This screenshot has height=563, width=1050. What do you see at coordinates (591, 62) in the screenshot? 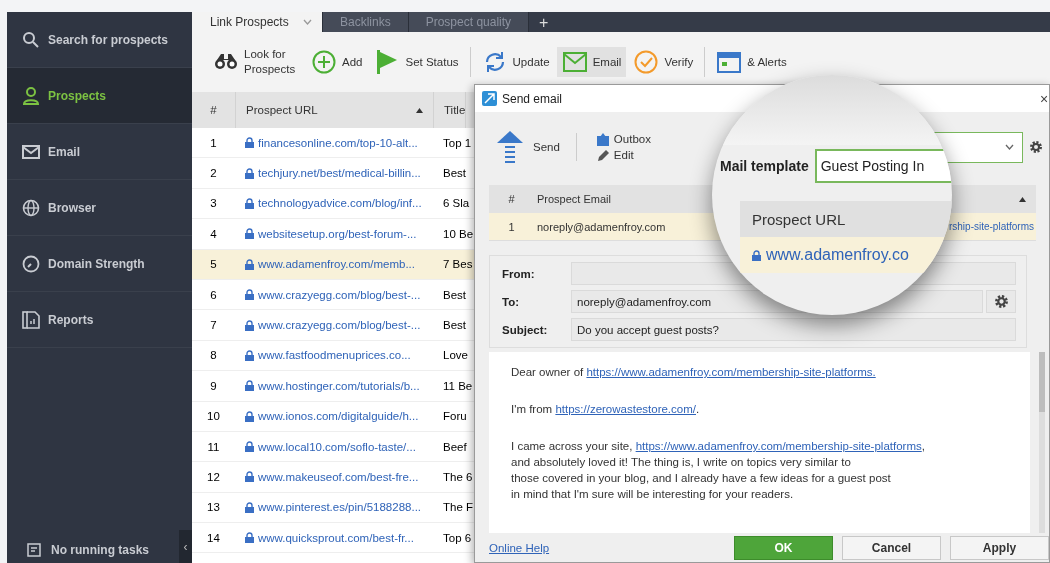
I see `toolbar-button: Email` at bounding box center [591, 62].